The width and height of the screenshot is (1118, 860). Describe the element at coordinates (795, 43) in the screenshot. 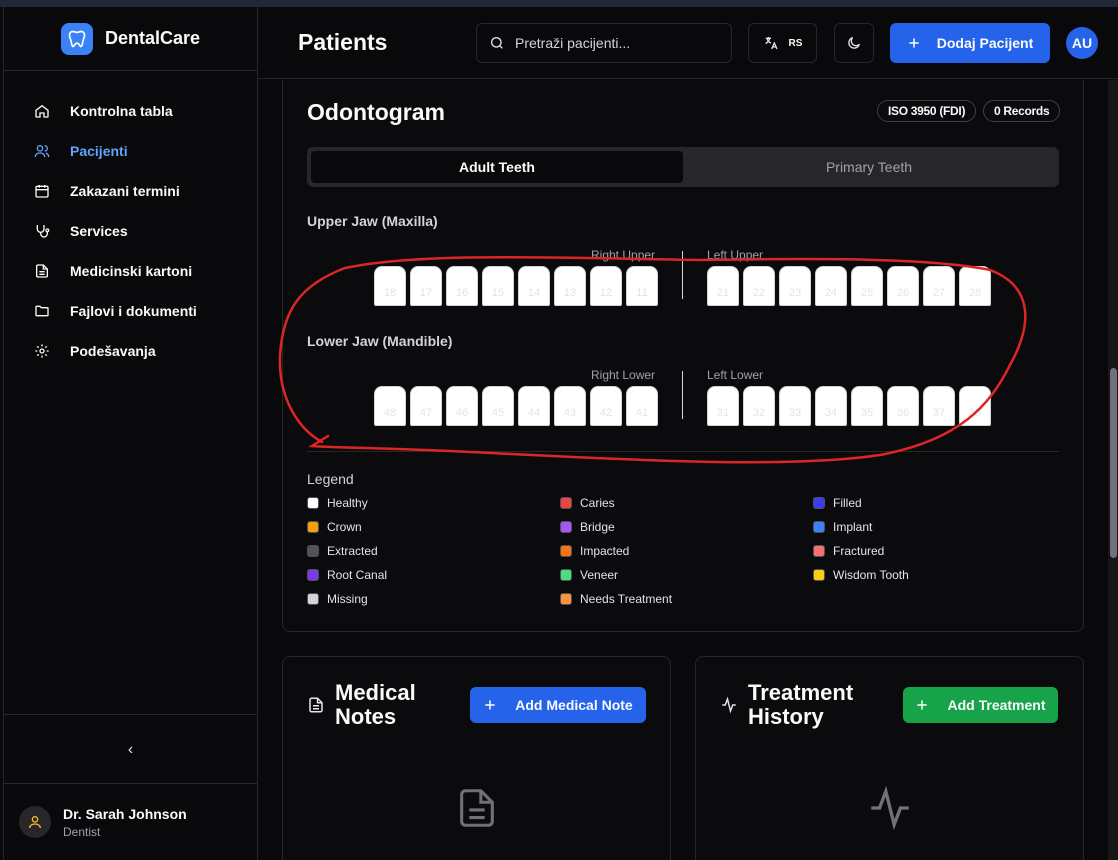

I see `language-code: RS` at that location.